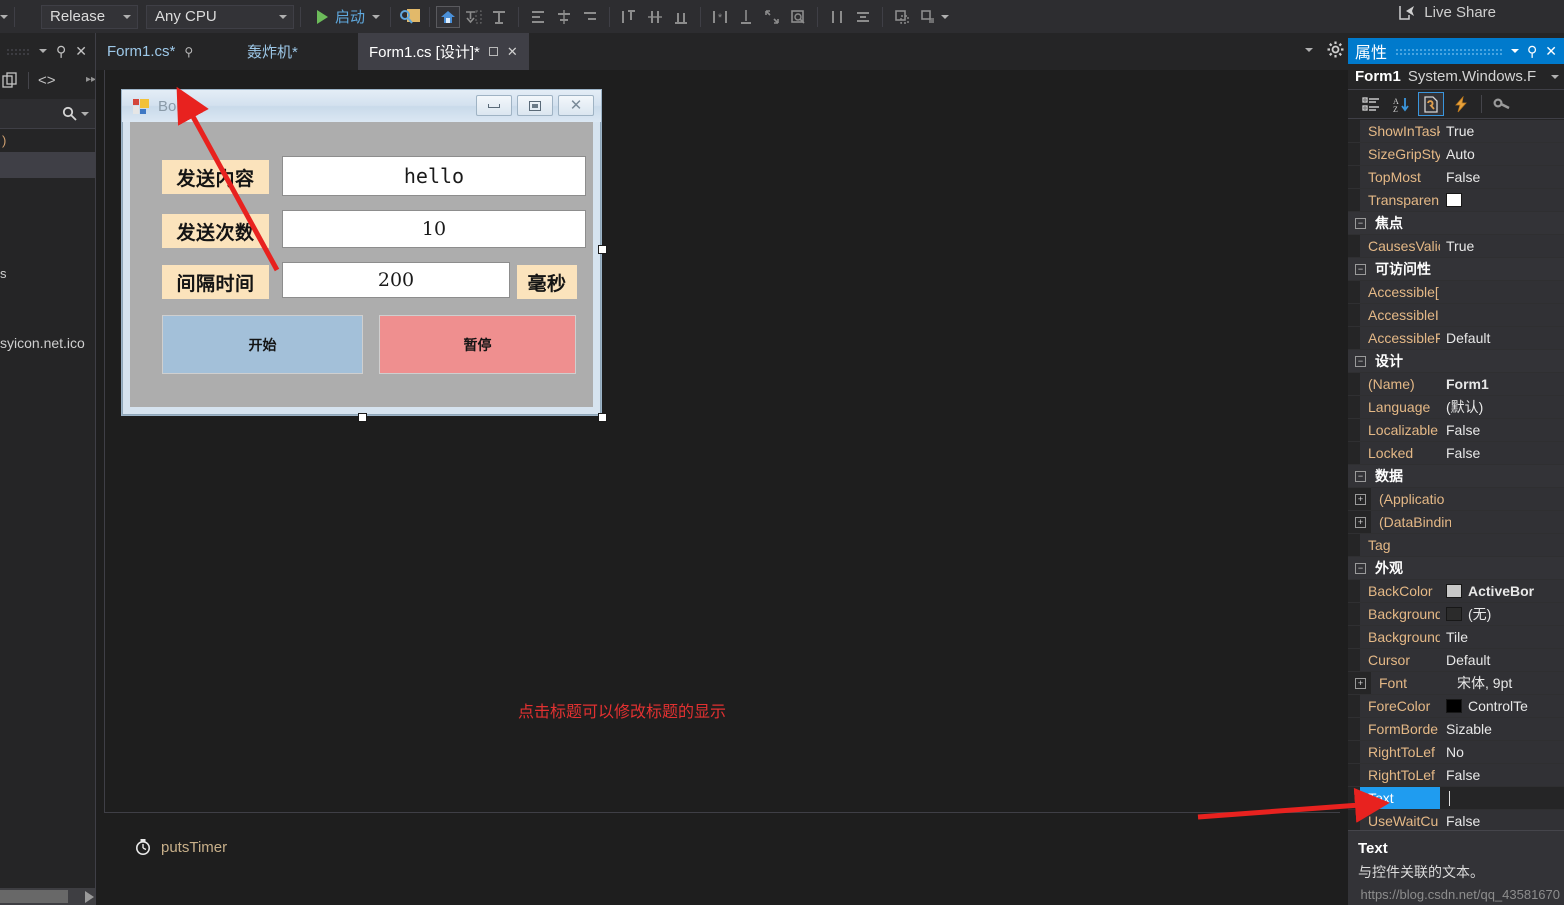 Image resolution: width=1564 pixels, height=905 pixels. Describe the element at coordinates (1400, 246) in the screenshot. I see `property-name: CausesValic` at that location.